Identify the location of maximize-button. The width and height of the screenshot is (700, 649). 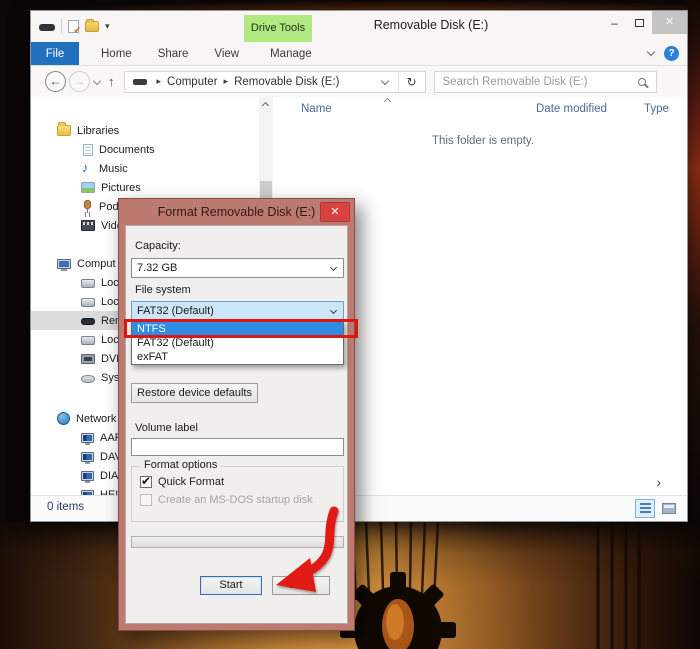
(639, 23).